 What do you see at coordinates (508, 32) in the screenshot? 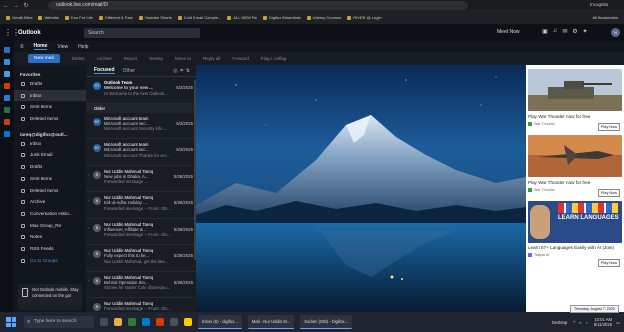
I see `meet-now-button: Meet Now` at bounding box center [508, 32].